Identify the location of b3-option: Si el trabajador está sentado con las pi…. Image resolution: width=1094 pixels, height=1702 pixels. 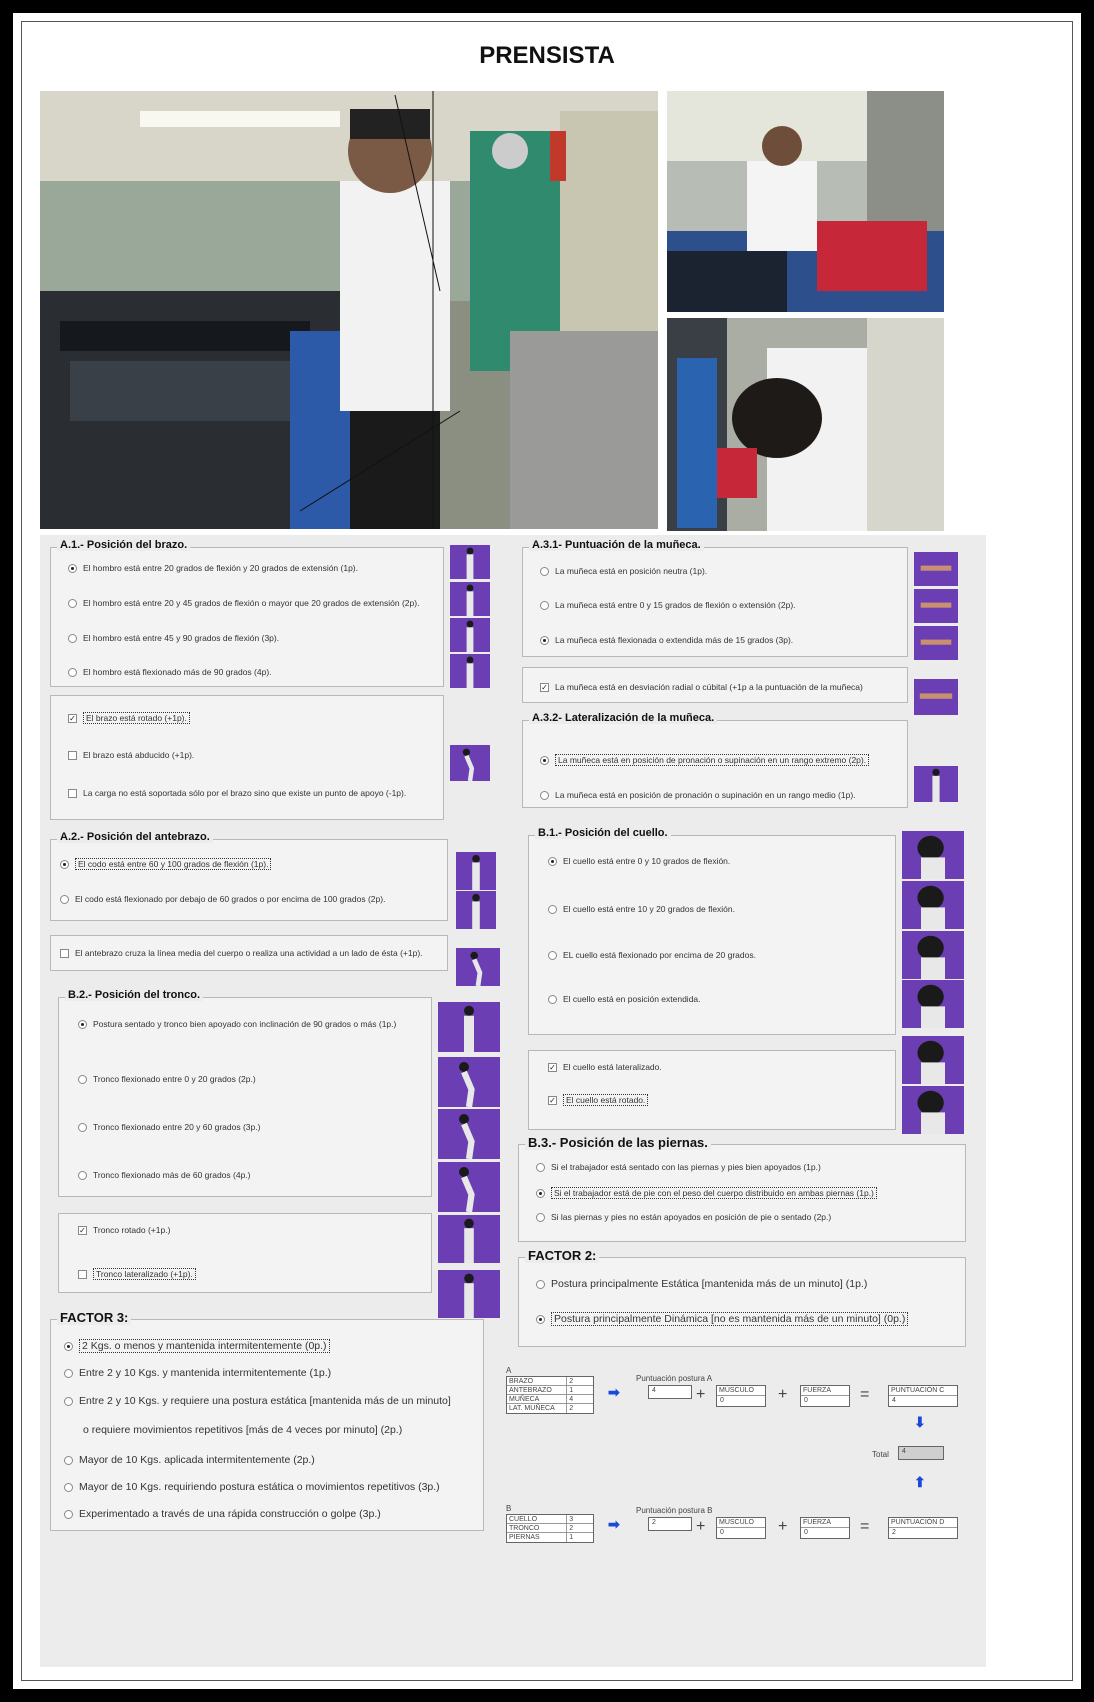
(678, 1167).